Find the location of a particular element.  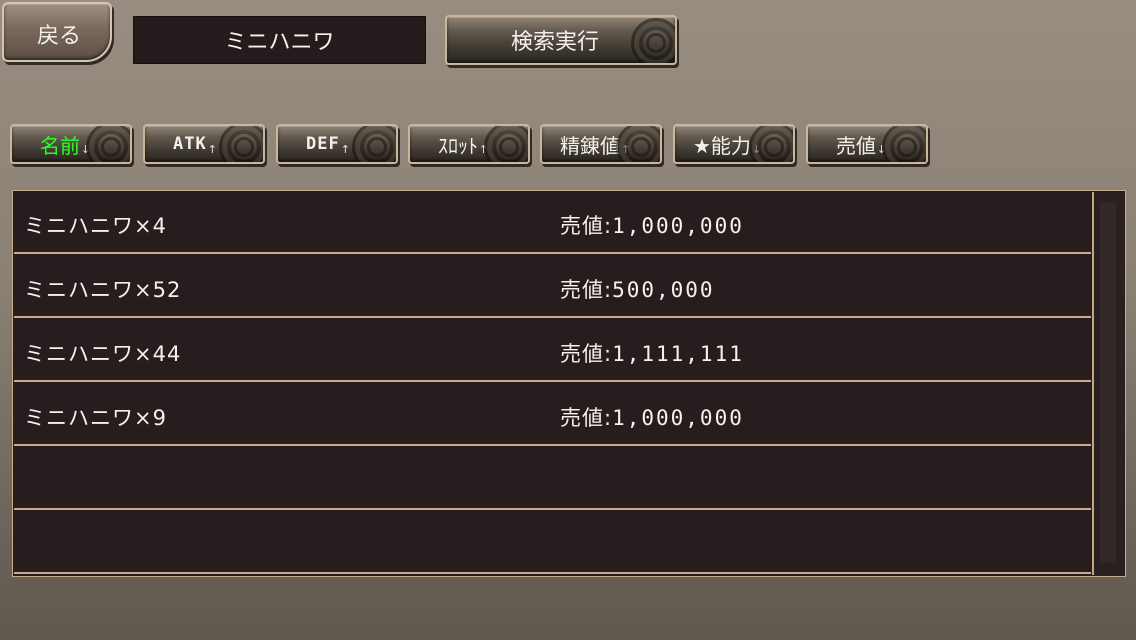

sort-price-button: 売値 ↓ is located at coordinates (867, 144).